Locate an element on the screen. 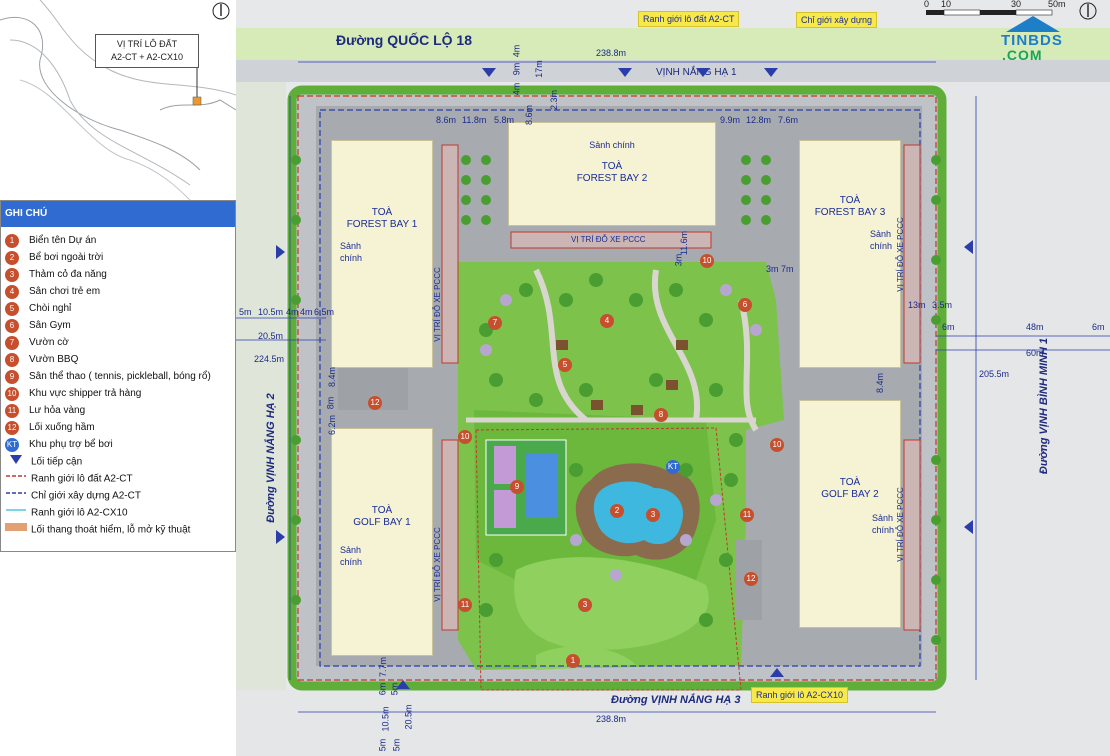  dim-top-2-3m: 2.3m is located at coordinates (554, 100).